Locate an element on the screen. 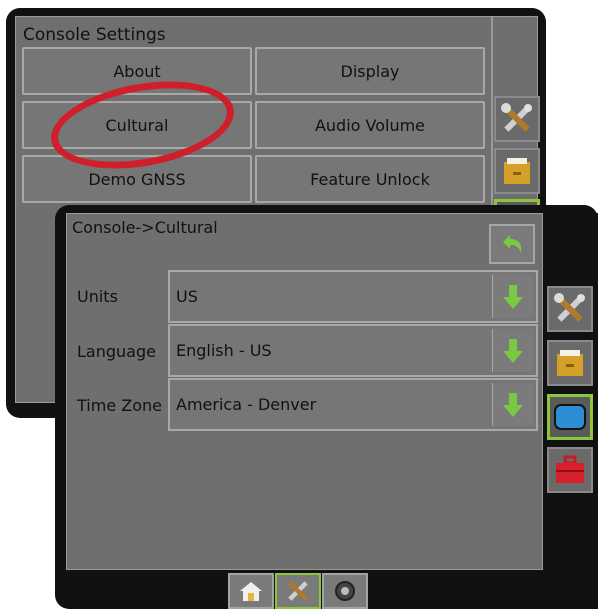 This screenshot has height=609, width=598. time-zone-dropdown-button is located at coordinates (512, 404).